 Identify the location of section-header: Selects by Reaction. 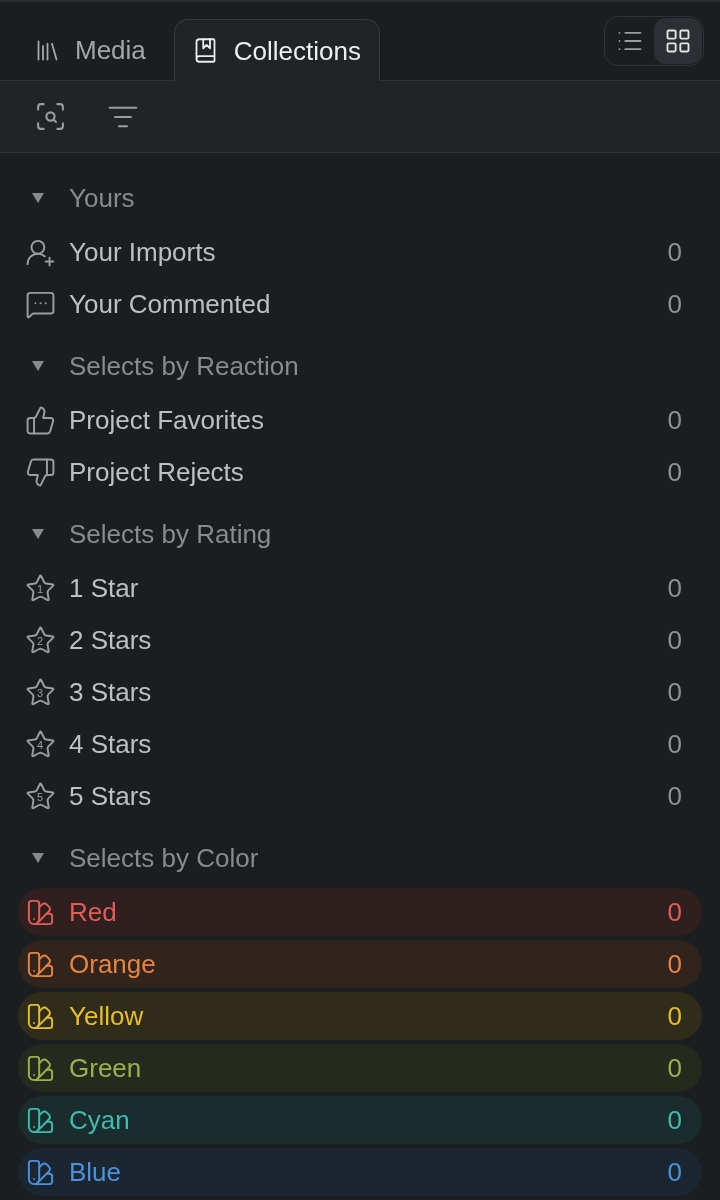
(360, 366).